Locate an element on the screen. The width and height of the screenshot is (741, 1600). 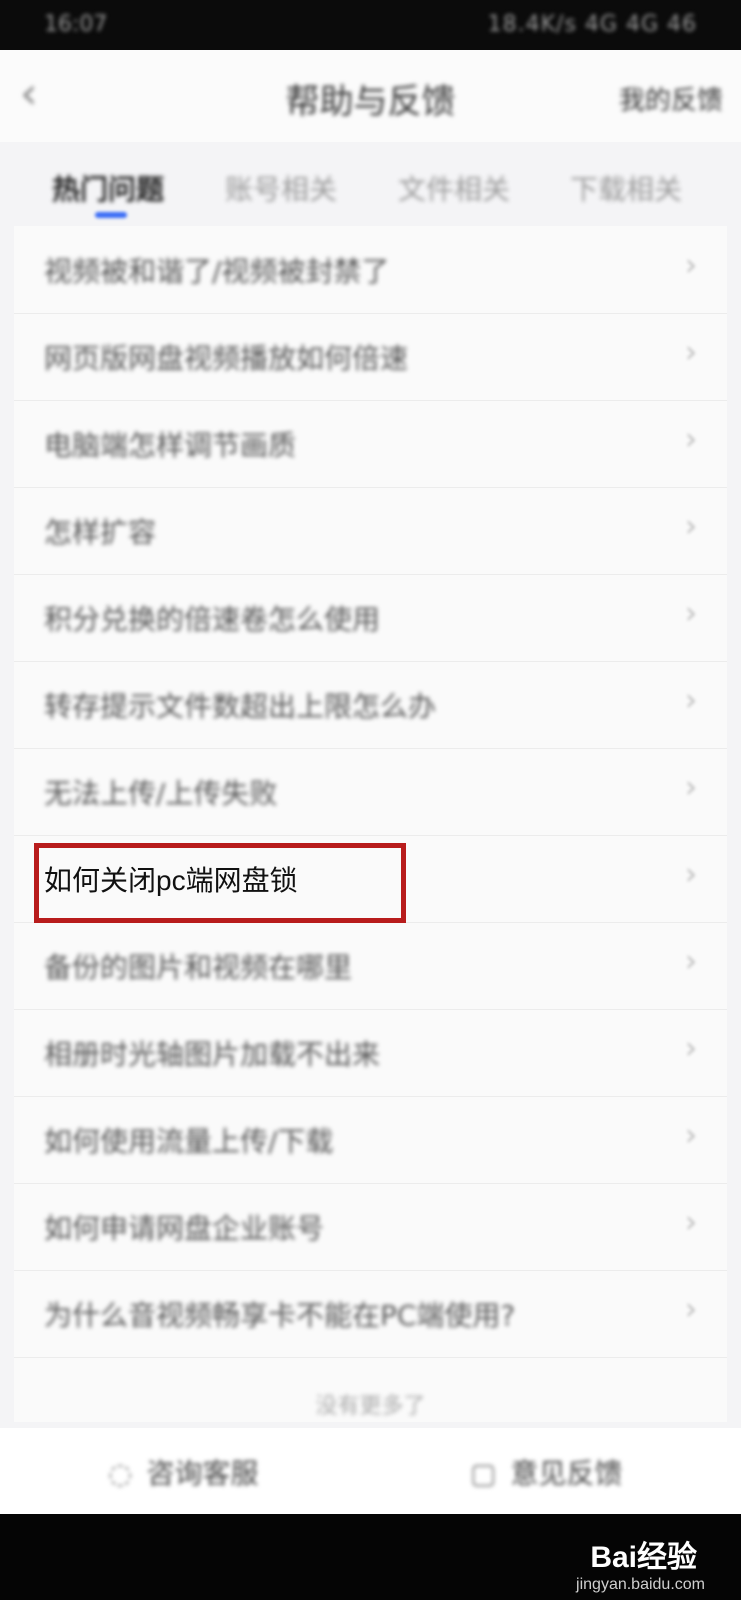
feedback-button: ▢ 意见反馈 is located at coordinates (546, 1472).